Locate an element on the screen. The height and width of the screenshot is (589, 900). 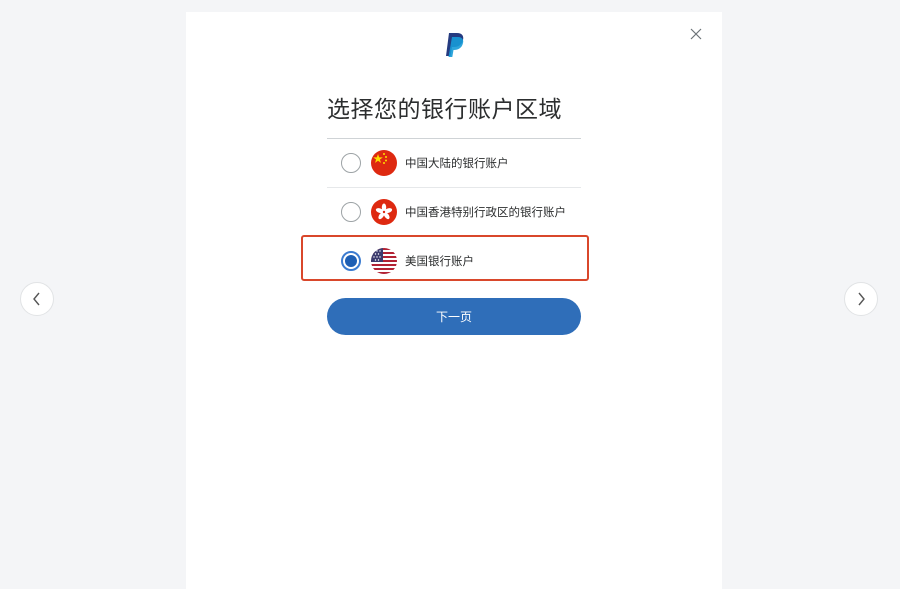
close-button is located at coordinates (696, 34).